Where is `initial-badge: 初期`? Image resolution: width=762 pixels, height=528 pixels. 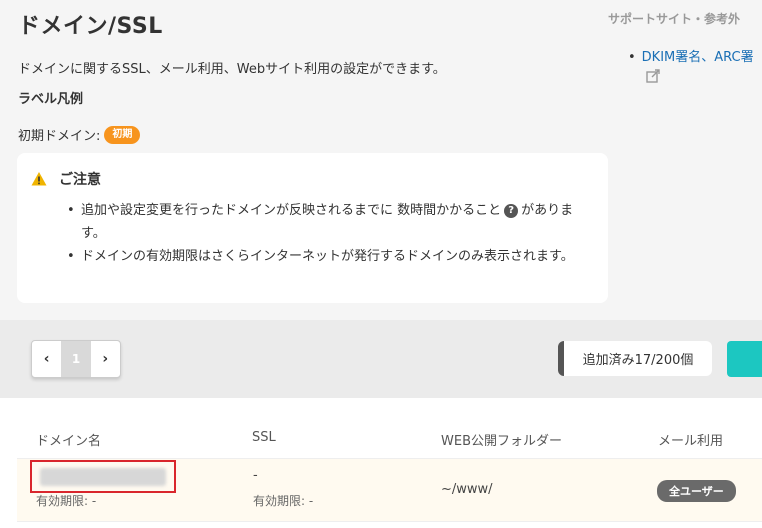
initial-badge: 初期 is located at coordinates (122, 134).